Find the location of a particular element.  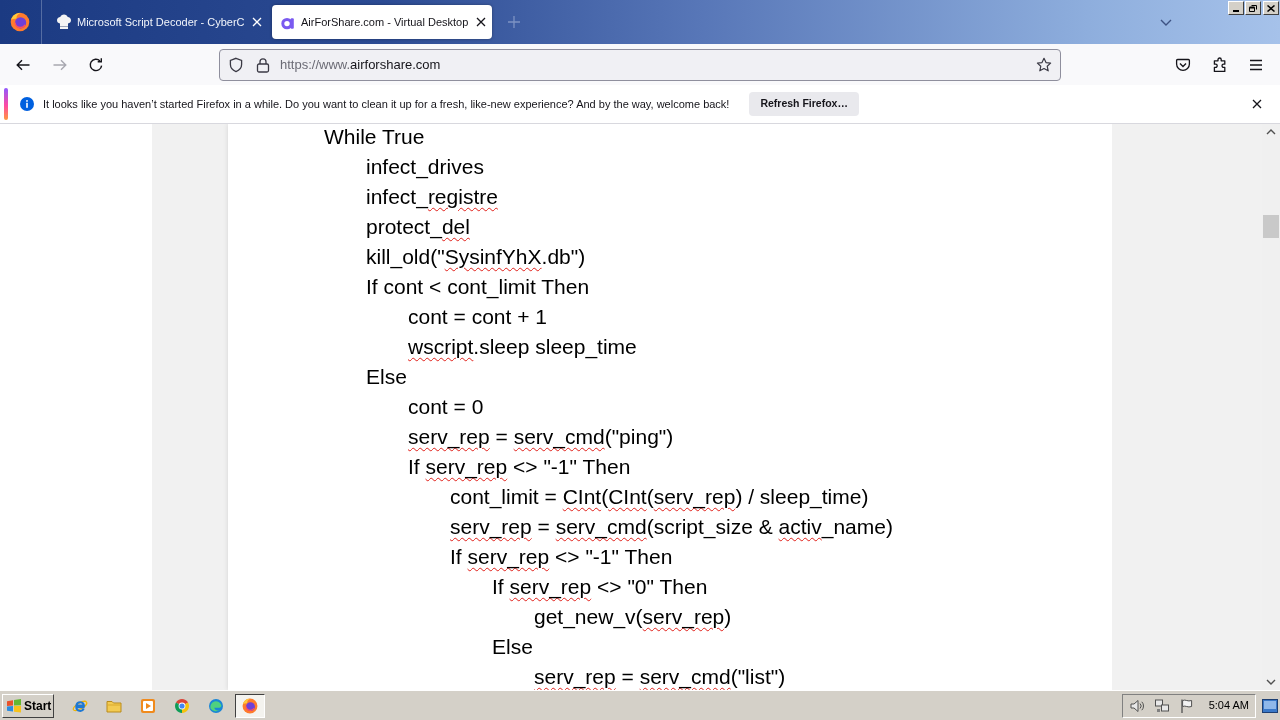

reload-icon is located at coordinates (96, 64).